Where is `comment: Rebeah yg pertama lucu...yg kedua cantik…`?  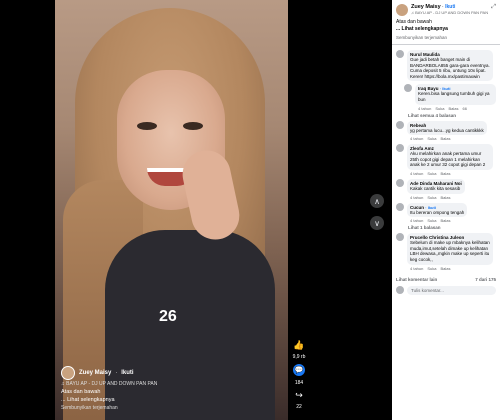 comment: Rebeah yg pertama lucu...yg kedua cantik… is located at coordinates (446, 131).